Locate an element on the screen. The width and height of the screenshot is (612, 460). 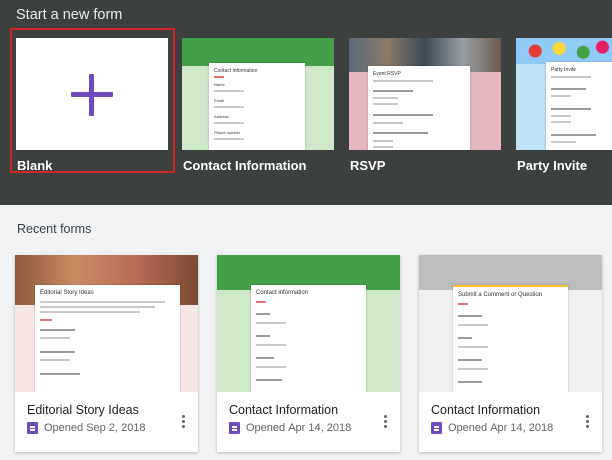
template-blank: Blank is located at coordinates (92, 105).